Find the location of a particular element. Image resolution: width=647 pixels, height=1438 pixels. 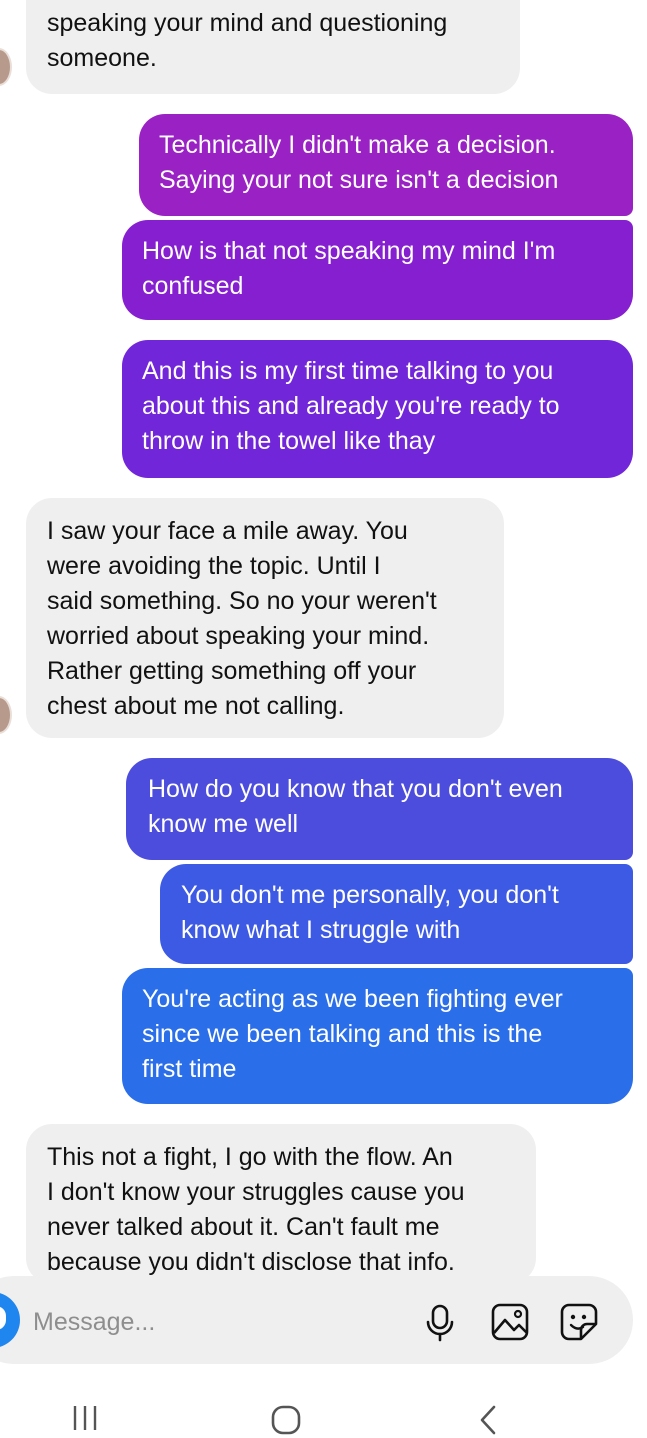

message-line: confused is located at coordinates (193, 286).